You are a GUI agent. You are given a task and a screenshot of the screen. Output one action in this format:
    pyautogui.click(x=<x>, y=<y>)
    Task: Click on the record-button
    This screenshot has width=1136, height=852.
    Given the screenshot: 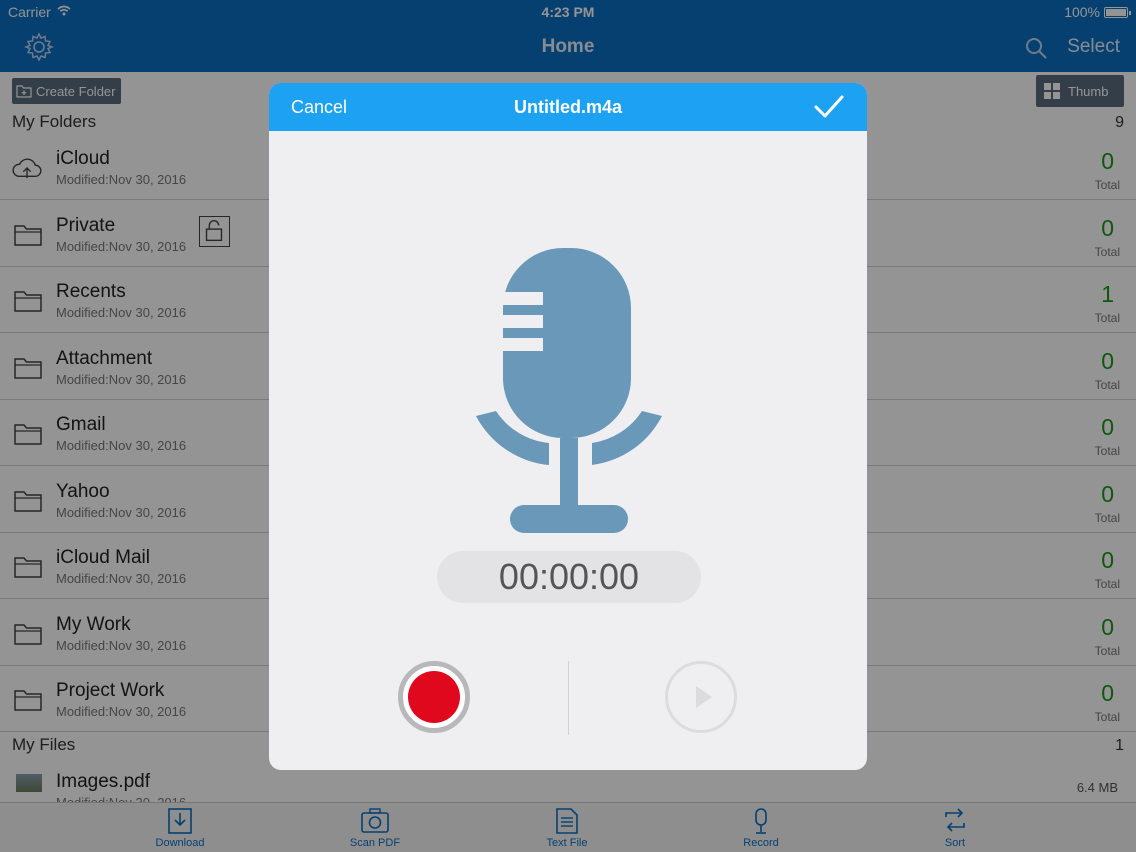 What is the action you would take?
    pyautogui.click(x=434, y=697)
    